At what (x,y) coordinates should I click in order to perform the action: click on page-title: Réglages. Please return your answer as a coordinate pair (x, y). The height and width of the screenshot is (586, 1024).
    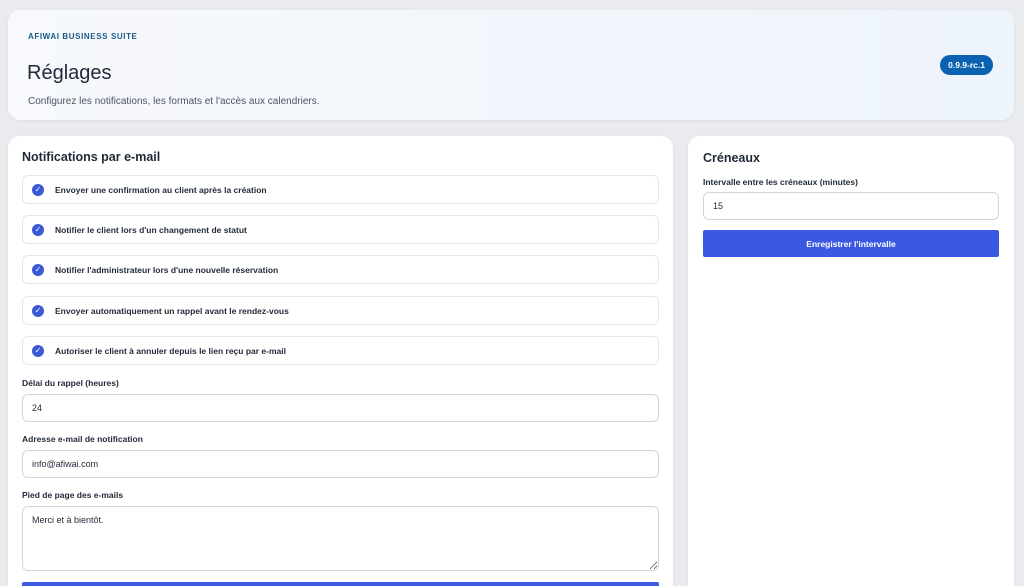
    Looking at the image, I should click on (69, 73).